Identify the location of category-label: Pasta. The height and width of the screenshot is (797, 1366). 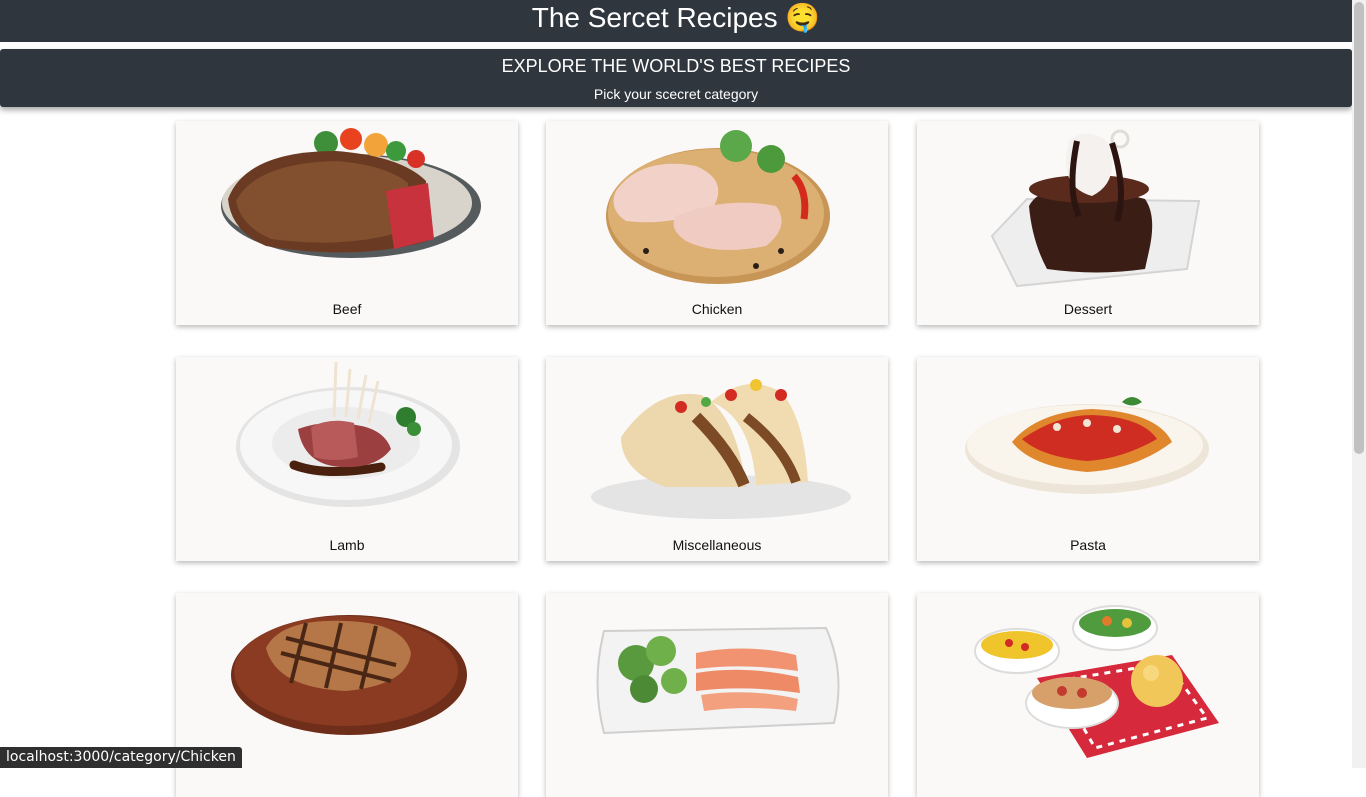
(1088, 545).